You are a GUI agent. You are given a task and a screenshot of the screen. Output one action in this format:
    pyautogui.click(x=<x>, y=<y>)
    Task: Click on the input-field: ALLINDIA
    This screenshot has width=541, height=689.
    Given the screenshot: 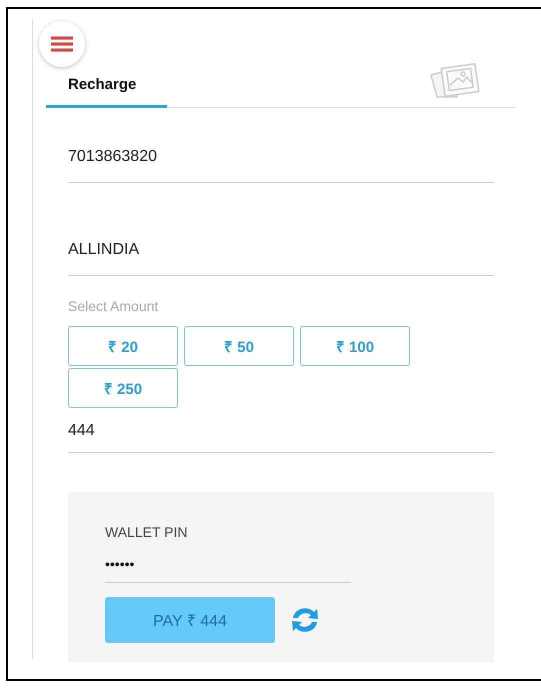 What is the action you would take?
    pyautogui.click(x=281, y=239)
    